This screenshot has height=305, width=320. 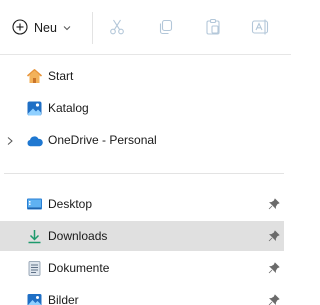 I want to click on chevron-down-icon, so click(x=67, y=28).